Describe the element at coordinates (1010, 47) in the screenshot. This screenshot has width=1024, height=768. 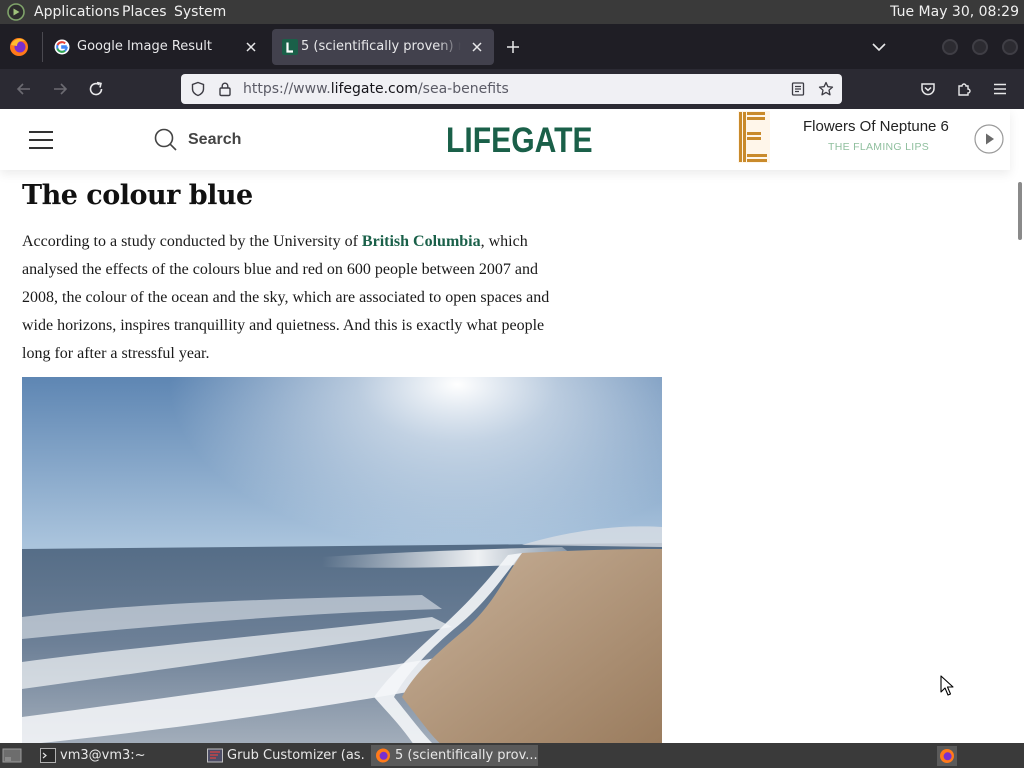
I see `close-window-icon` at that location.